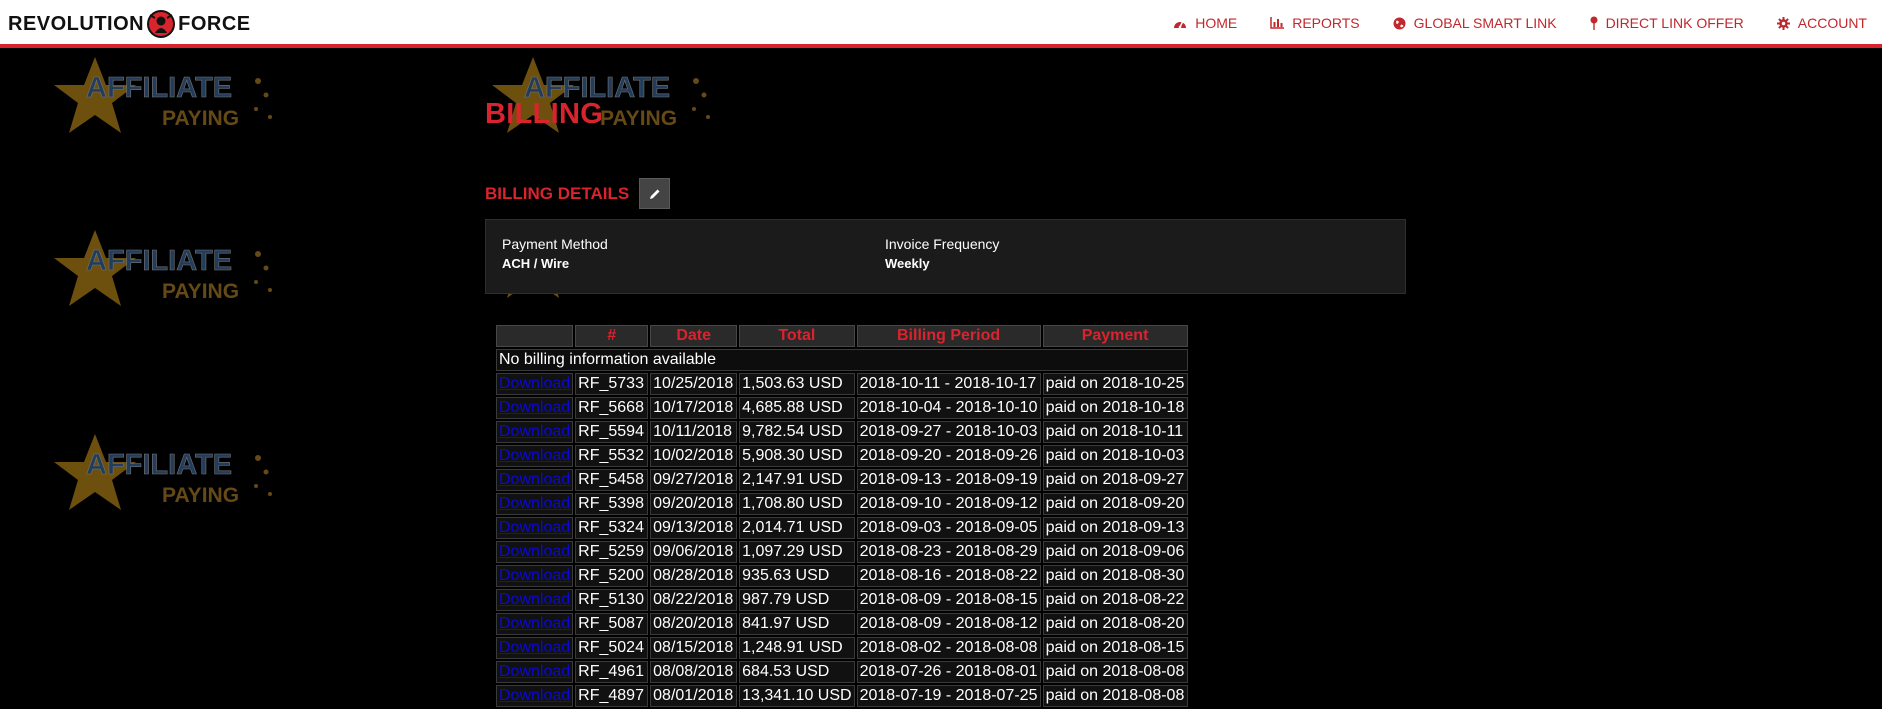 The image size is (1882, 709). I want to click on column-header-payment: Payment, so click(1115, 336).